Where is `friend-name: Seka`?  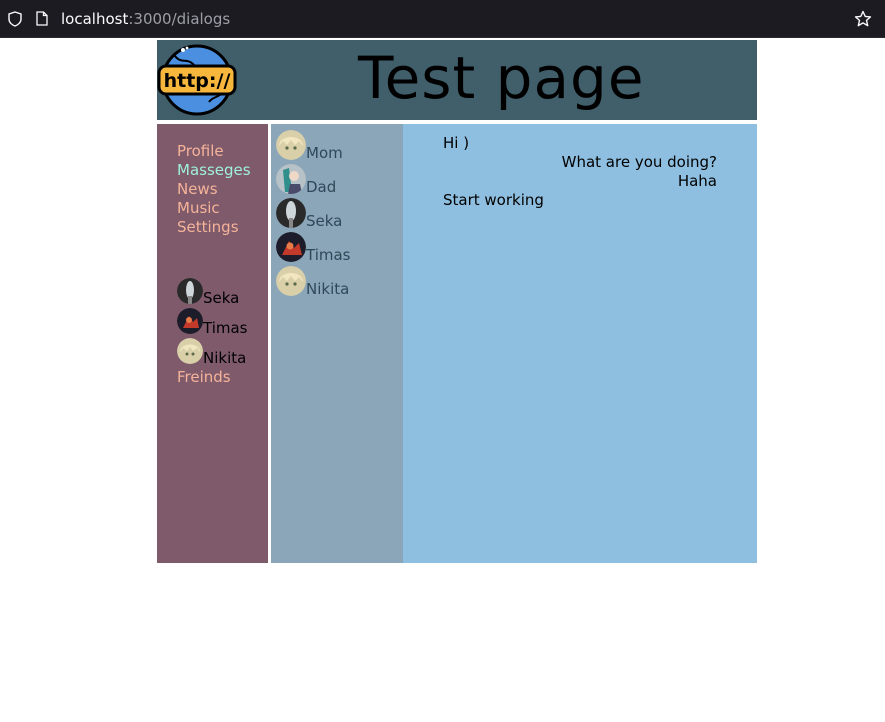 friend-name: Seka is located at coordinates (221, 298).